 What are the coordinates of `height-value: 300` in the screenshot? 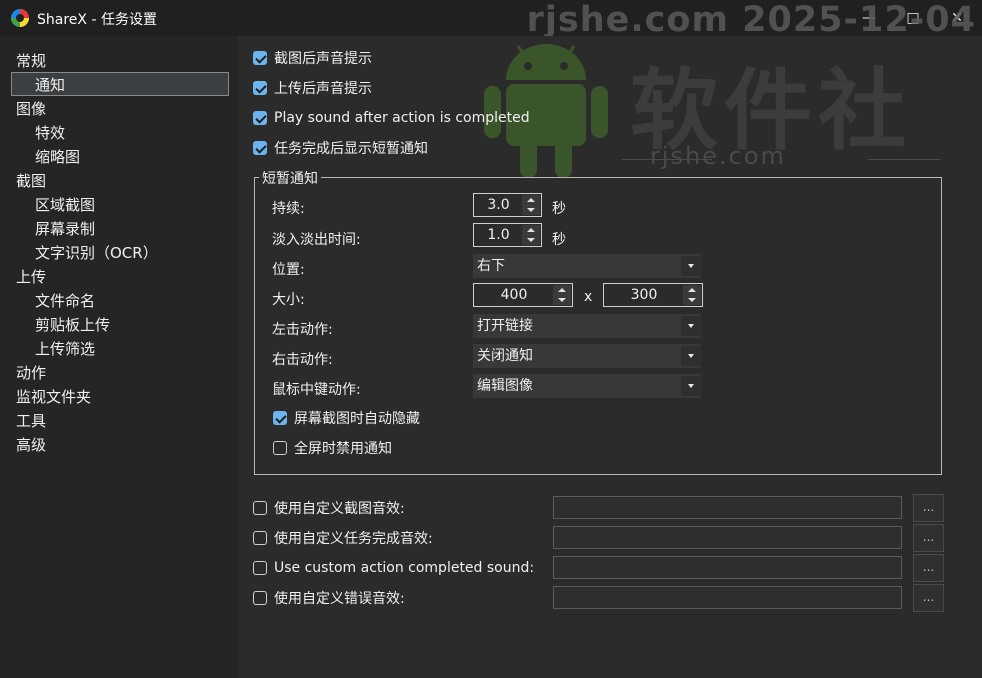 It's located at (644, 295).